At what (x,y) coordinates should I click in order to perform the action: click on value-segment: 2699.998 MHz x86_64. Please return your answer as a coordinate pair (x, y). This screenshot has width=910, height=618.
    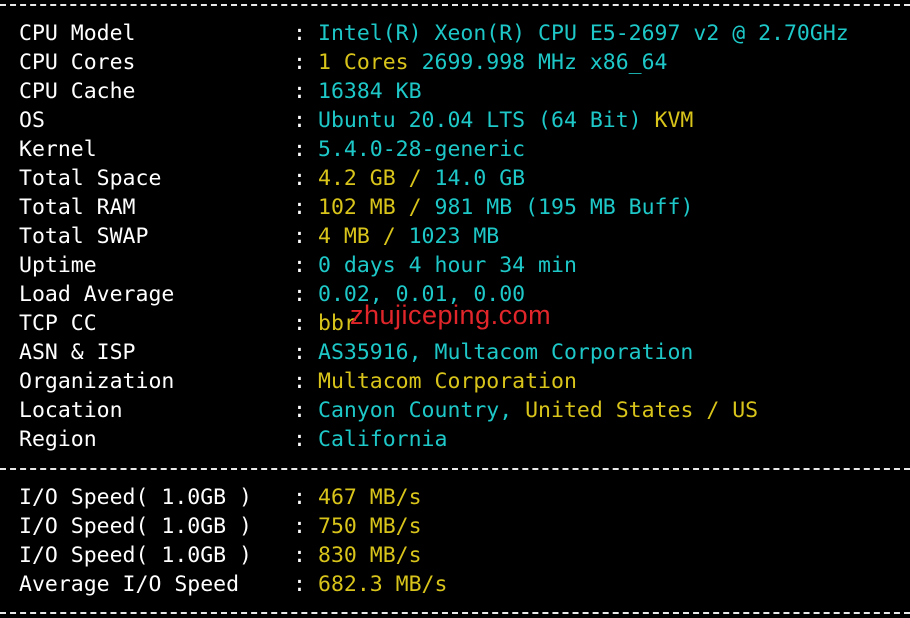
    Looking at the image, I should click on (544, 62).